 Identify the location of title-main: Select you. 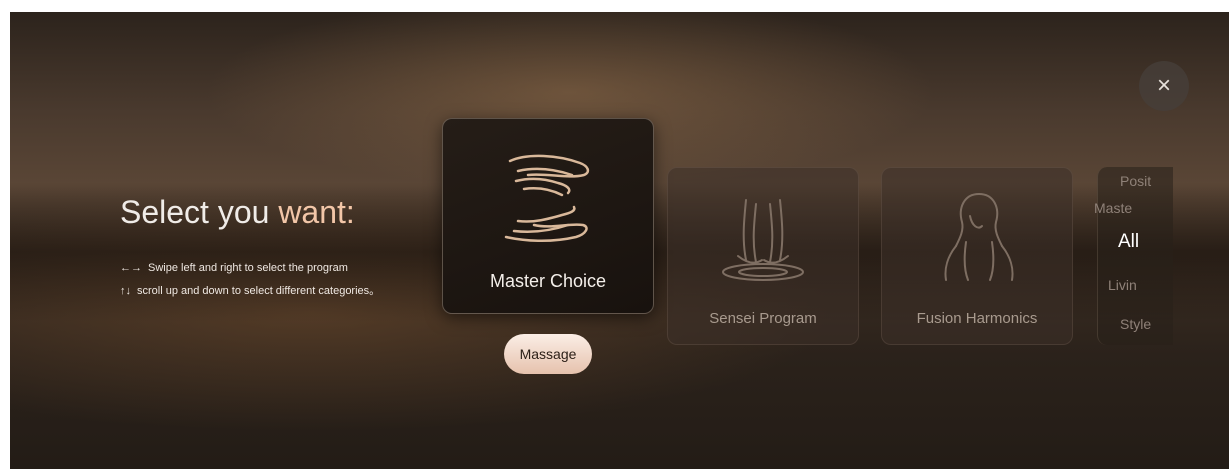
(199, 212).